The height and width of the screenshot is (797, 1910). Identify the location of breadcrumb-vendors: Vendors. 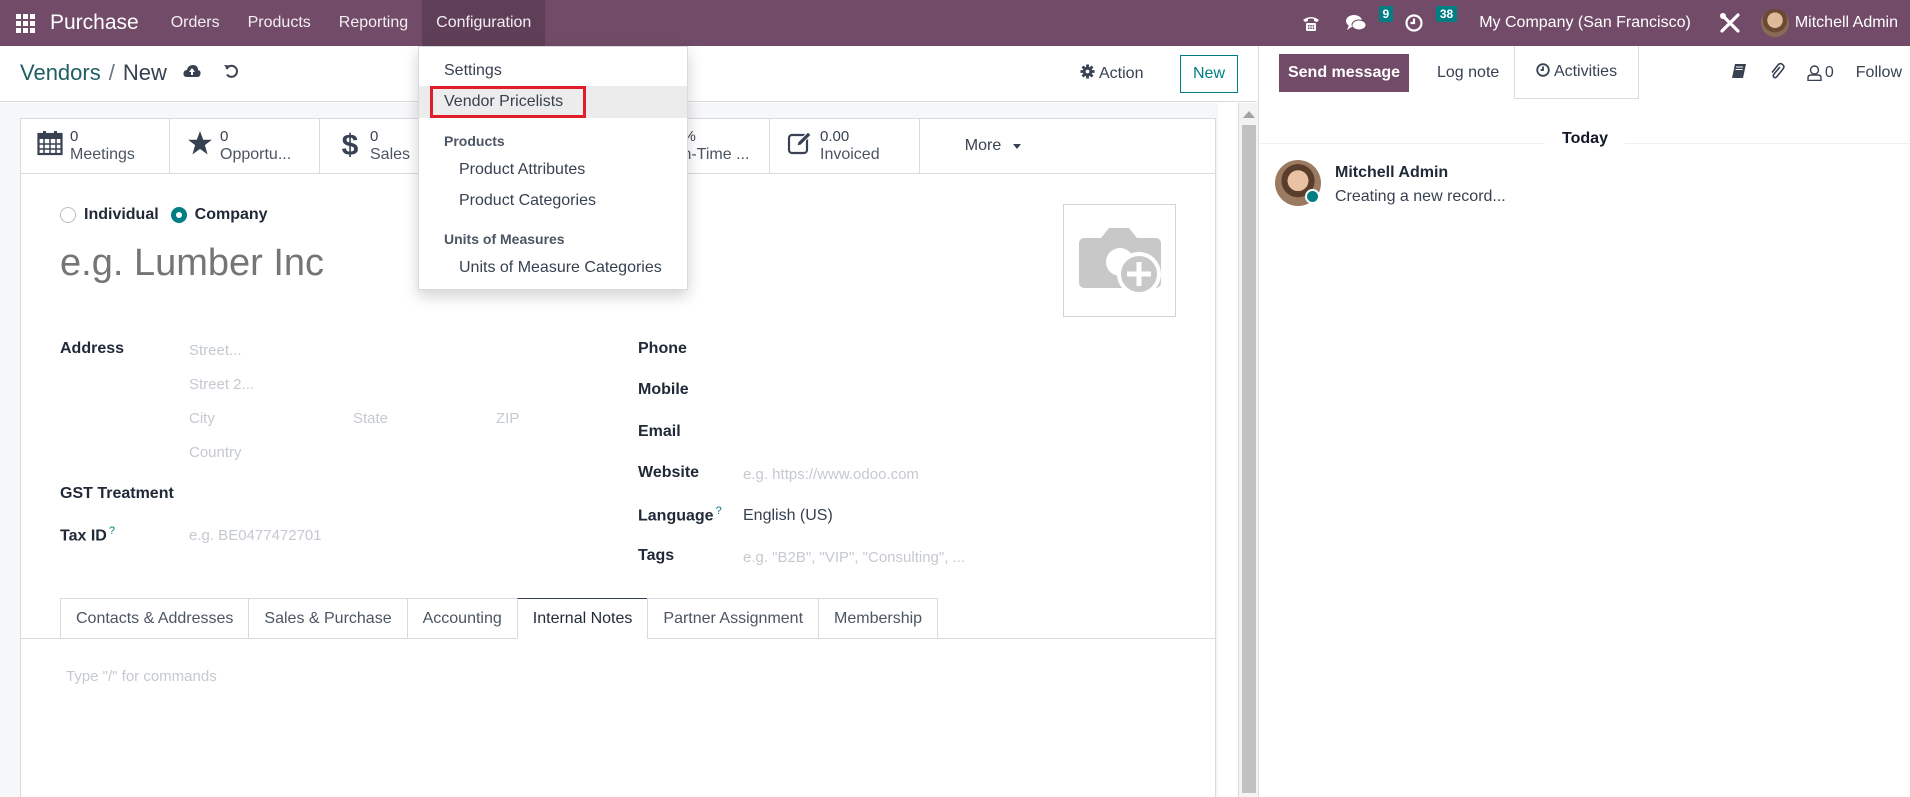
(60, 73).